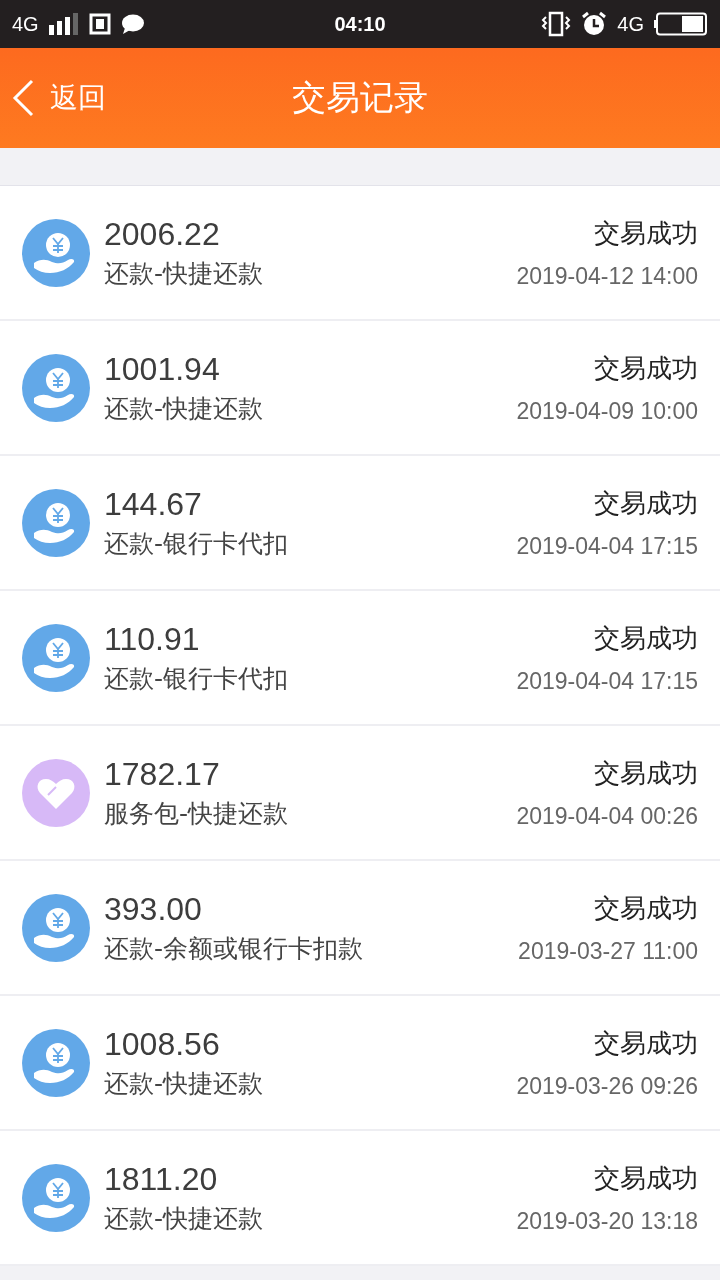 This screenshot has height=1280, width=720. I want to click on transaction-row: 1811.20 还款-快捷还款 交易成功 2019-03-20 13:18, so click(360, 1198).